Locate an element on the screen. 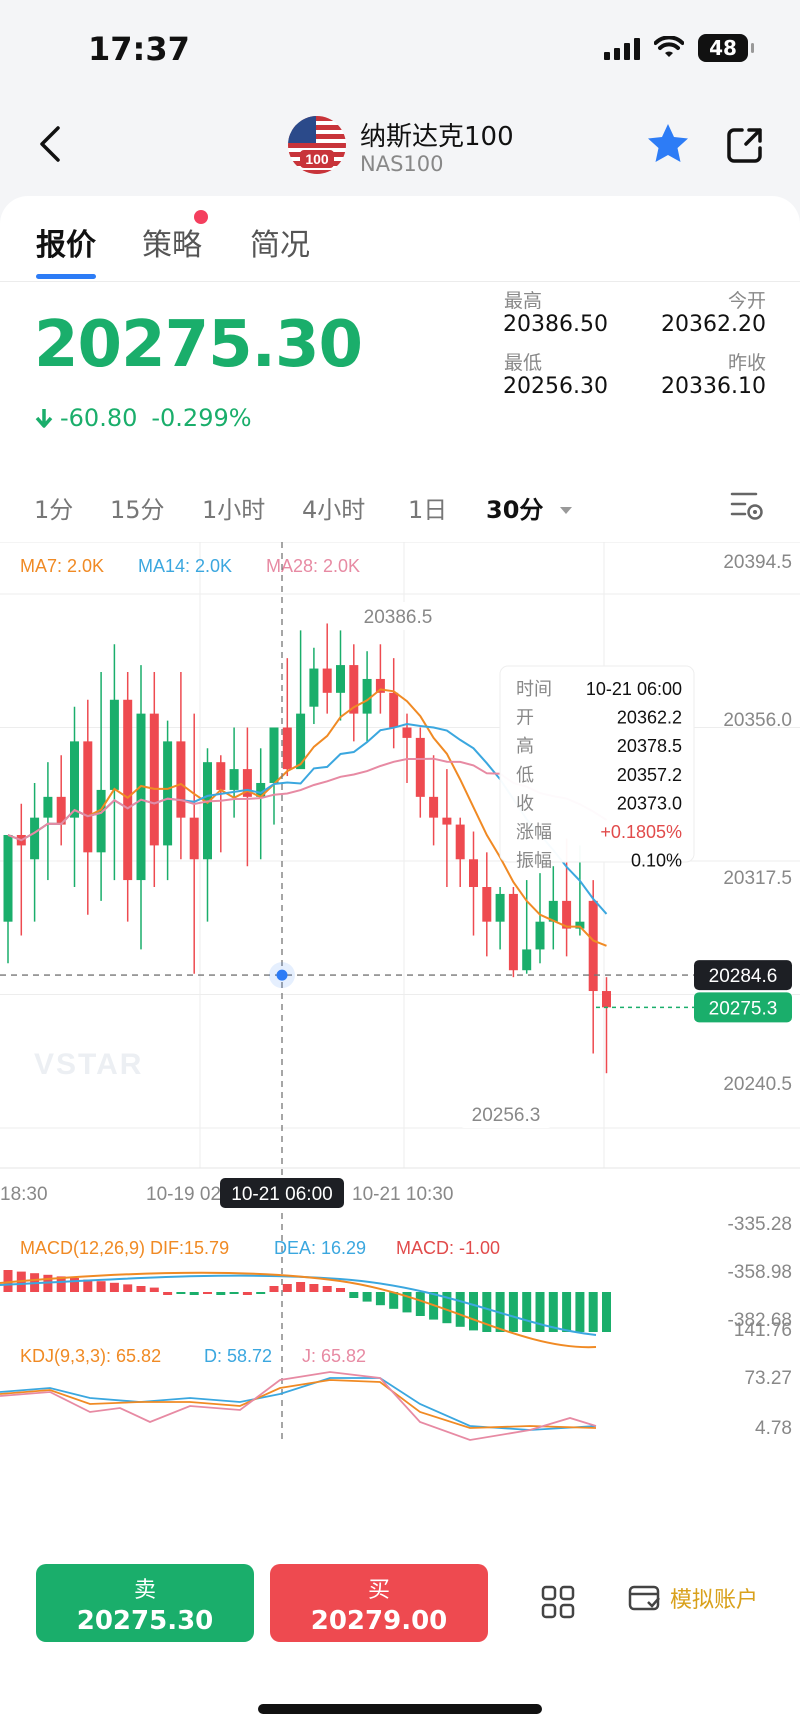 Image resolution: width=800 pixels, height=1731 pixels. ma-legend-2: MA28: 2.0K is located at coordinates (313, 566).